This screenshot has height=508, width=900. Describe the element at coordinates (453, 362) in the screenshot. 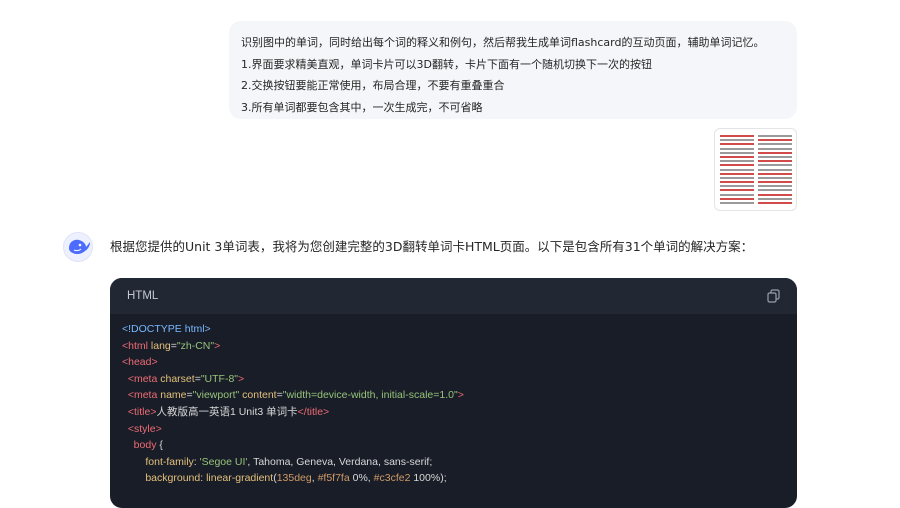

I see `code-line: <head>` at that location.